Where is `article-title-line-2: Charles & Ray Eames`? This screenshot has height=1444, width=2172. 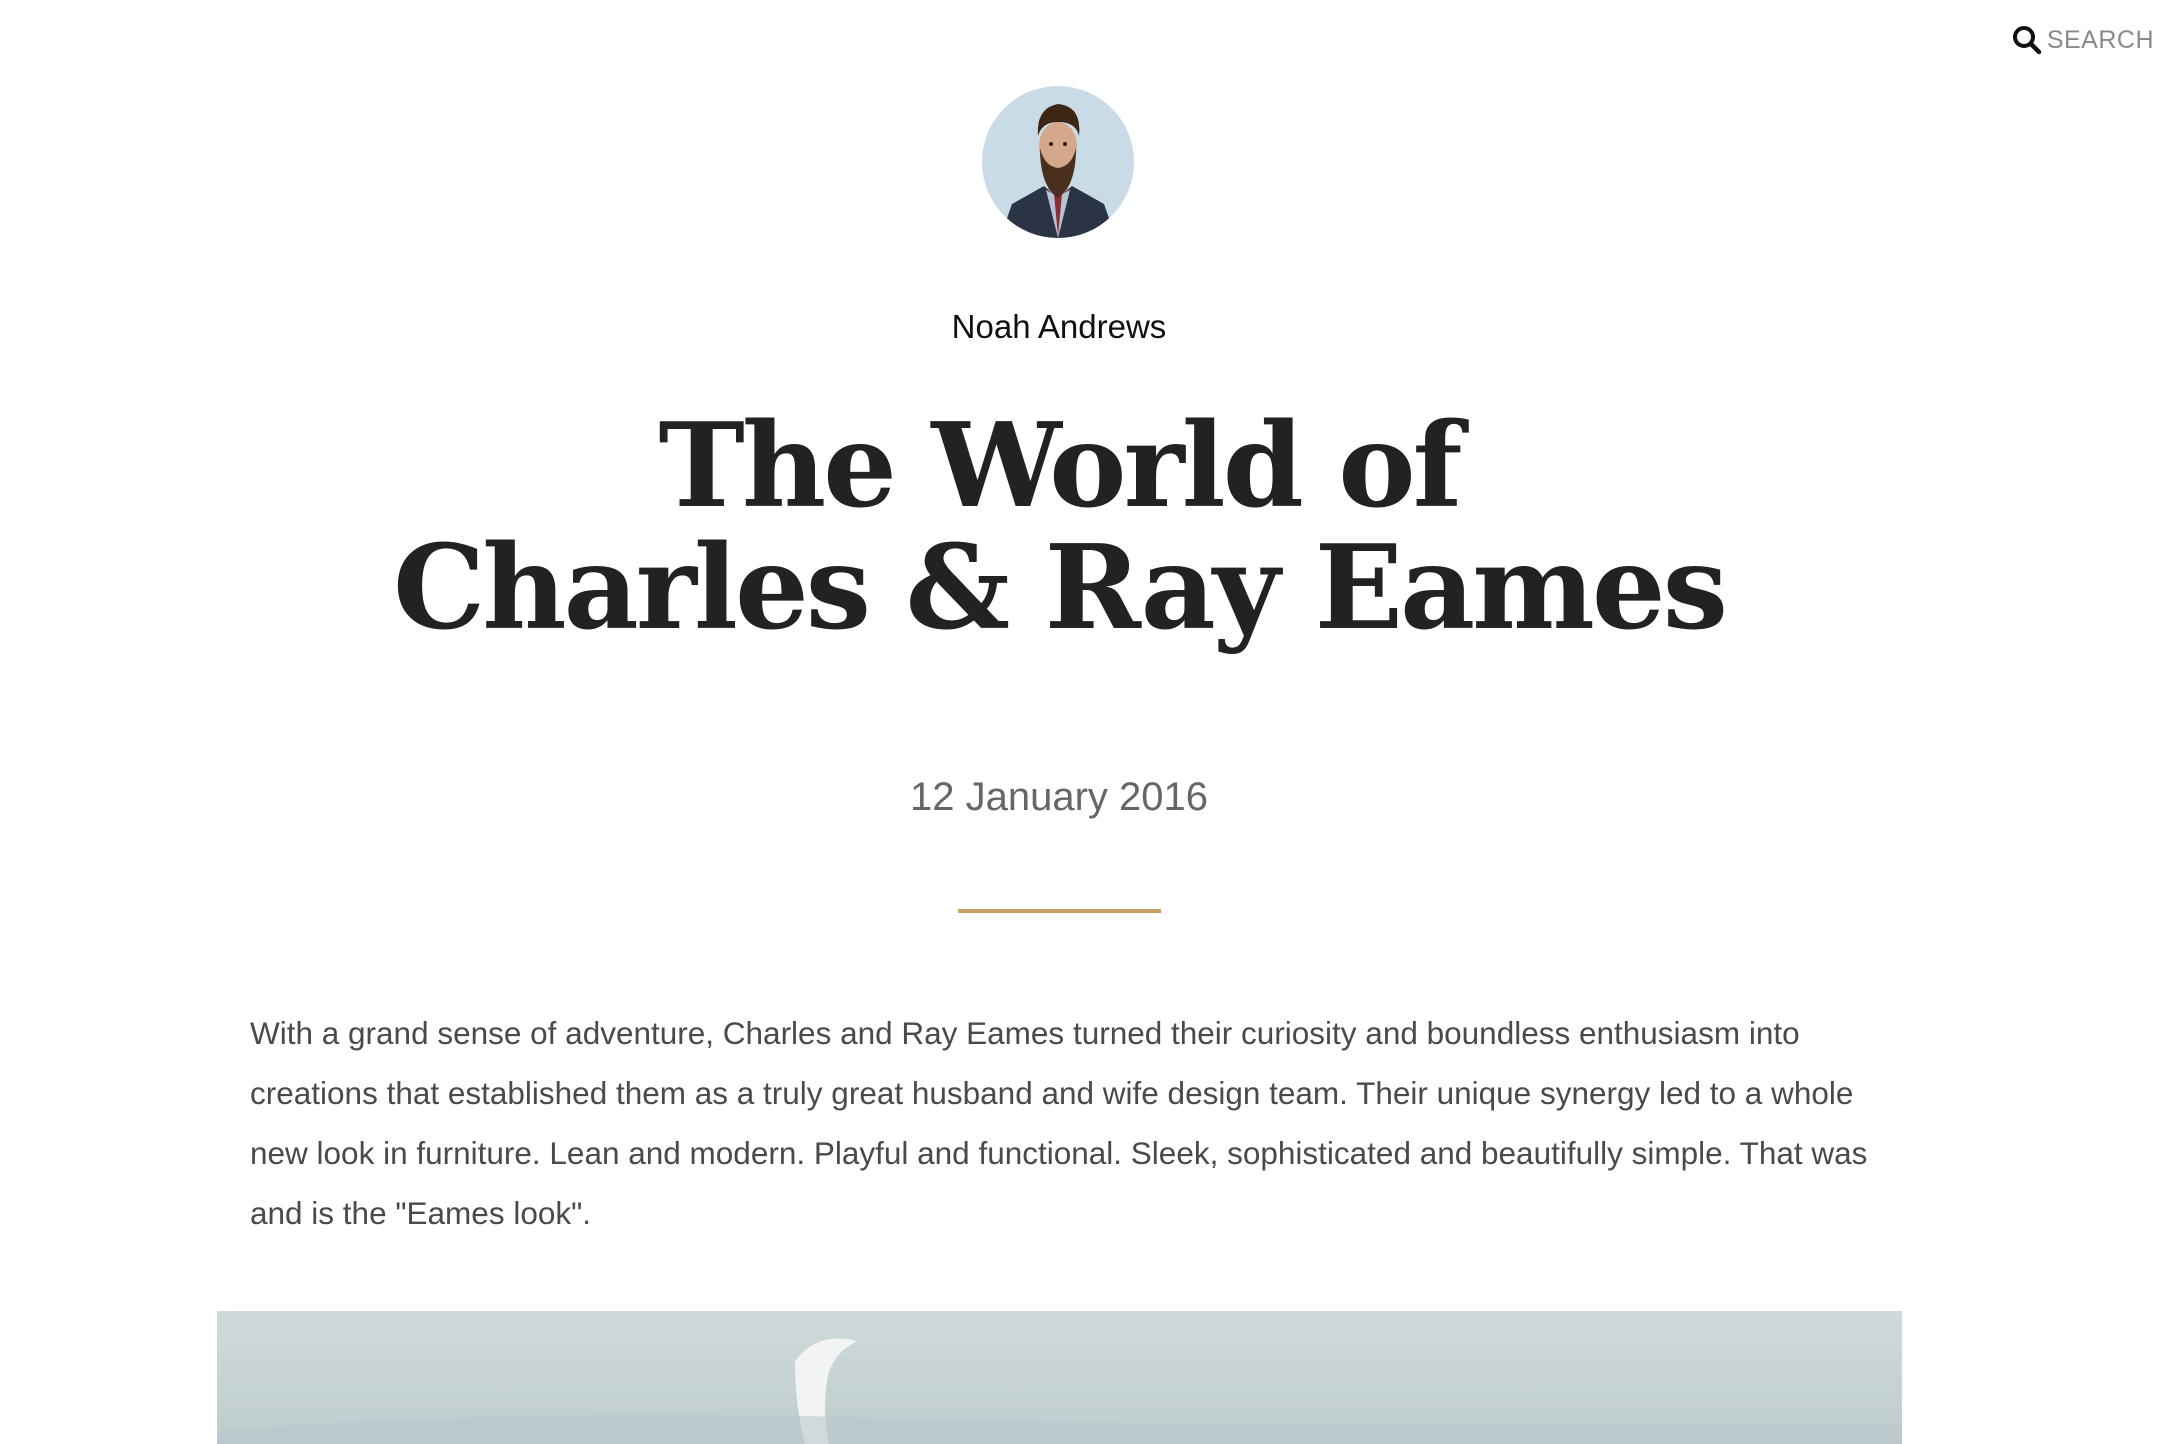
article-title-line-2: Charles & Ray Eames is located at coordinates (1060, 588).